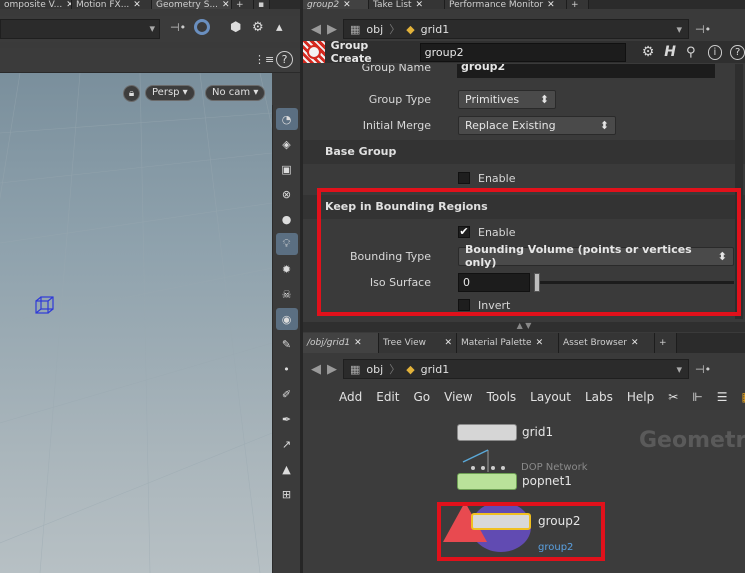 This screenshot has width=745, height=573. I want to click on initial-merge-dropdown: Replace Existing ⬍, so click(537, 125).